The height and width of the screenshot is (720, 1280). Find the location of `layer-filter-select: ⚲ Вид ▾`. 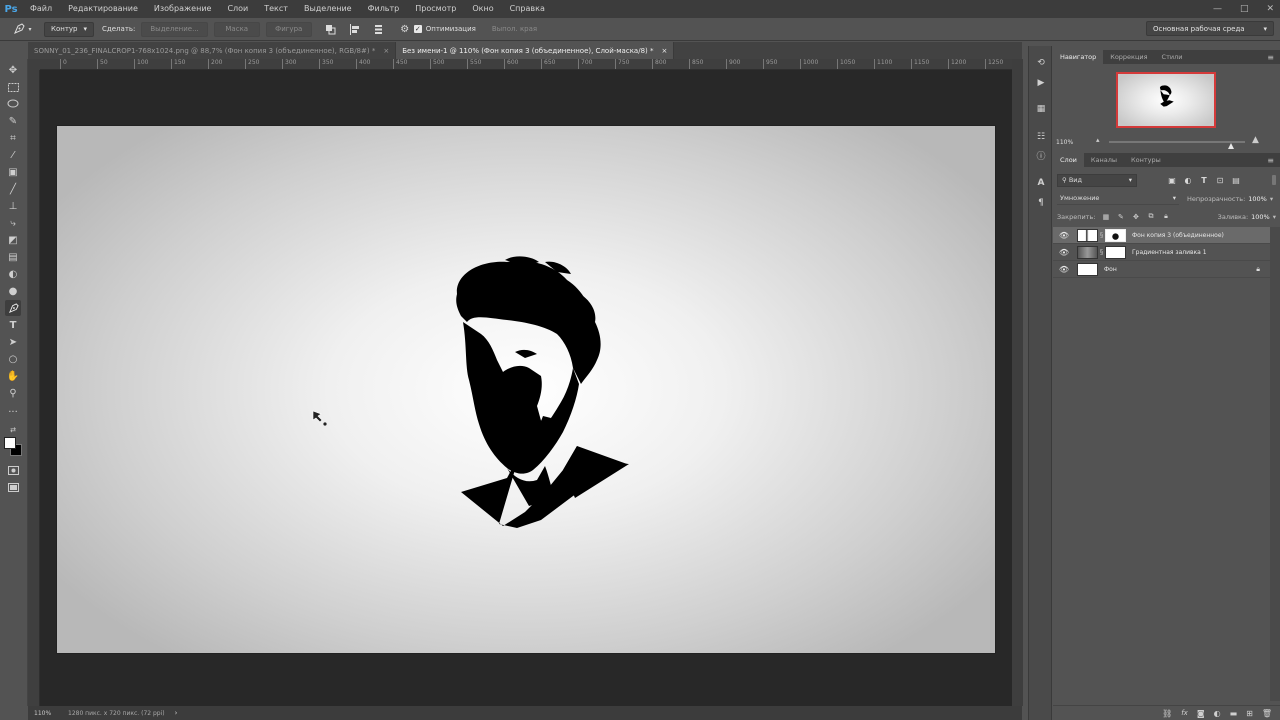

layer-filter-select: ⚲ Вид ▾ is located at coordinates (1097, 180).